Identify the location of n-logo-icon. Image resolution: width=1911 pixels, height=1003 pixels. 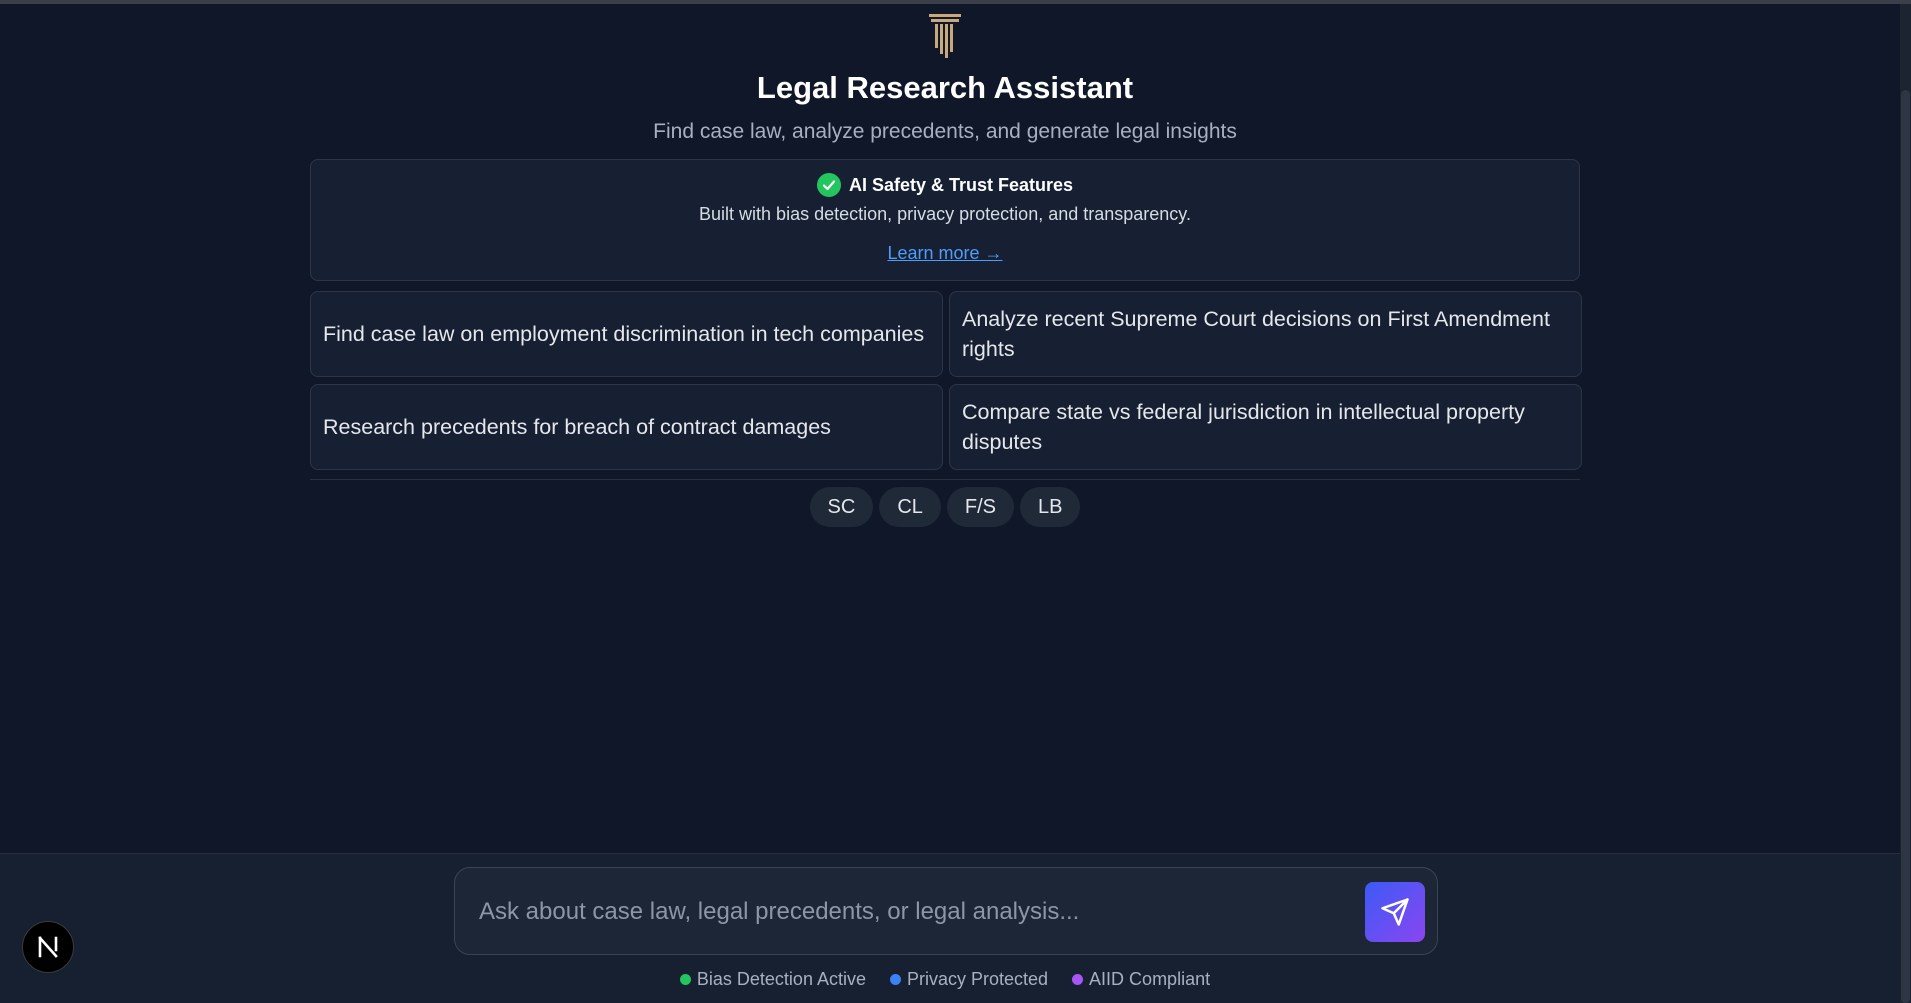
(48, 947).